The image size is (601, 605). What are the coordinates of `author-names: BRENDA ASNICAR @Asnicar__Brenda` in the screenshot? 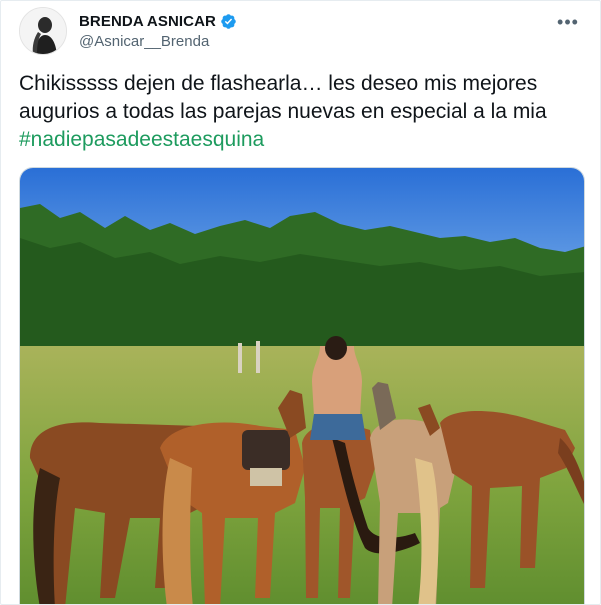 It's located at (158, 30).